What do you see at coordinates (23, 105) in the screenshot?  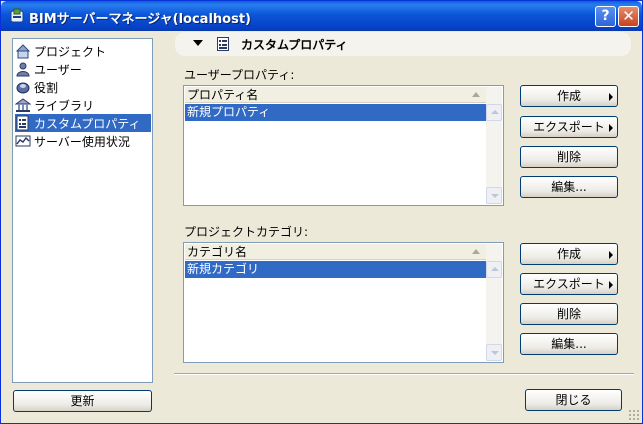 I see `library-icon` at bounding box center [23, 105].